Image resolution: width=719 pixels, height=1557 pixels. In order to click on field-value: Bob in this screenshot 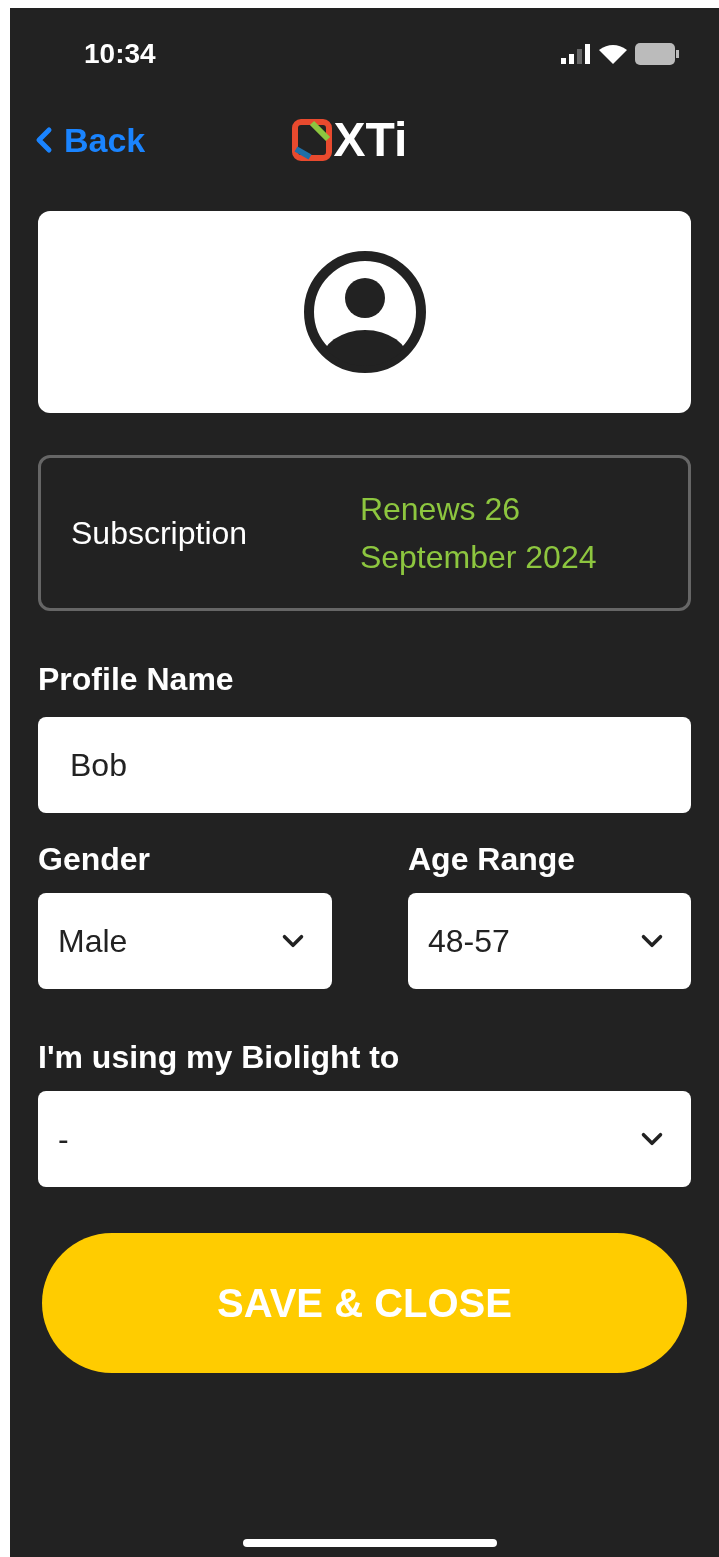, I will do `click(98, 765)`.